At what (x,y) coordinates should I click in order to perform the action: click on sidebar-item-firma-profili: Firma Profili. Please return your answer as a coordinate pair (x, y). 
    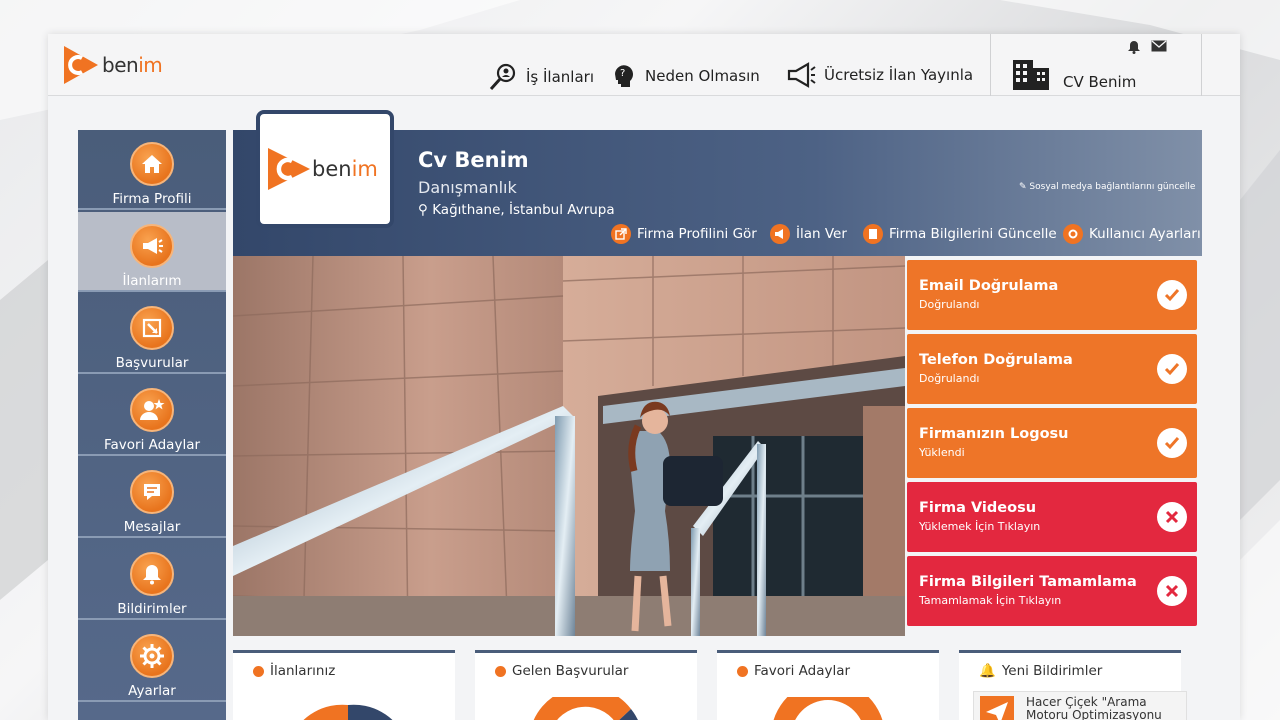
    Looking at the image, I should click on (152, 170).